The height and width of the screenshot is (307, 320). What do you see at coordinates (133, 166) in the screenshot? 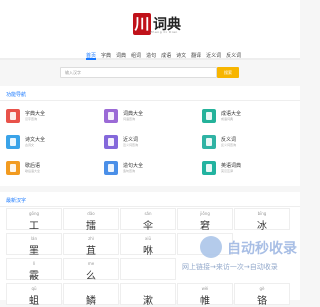
I see `tool-name: 造句大全` at bounding box center [133, 166].